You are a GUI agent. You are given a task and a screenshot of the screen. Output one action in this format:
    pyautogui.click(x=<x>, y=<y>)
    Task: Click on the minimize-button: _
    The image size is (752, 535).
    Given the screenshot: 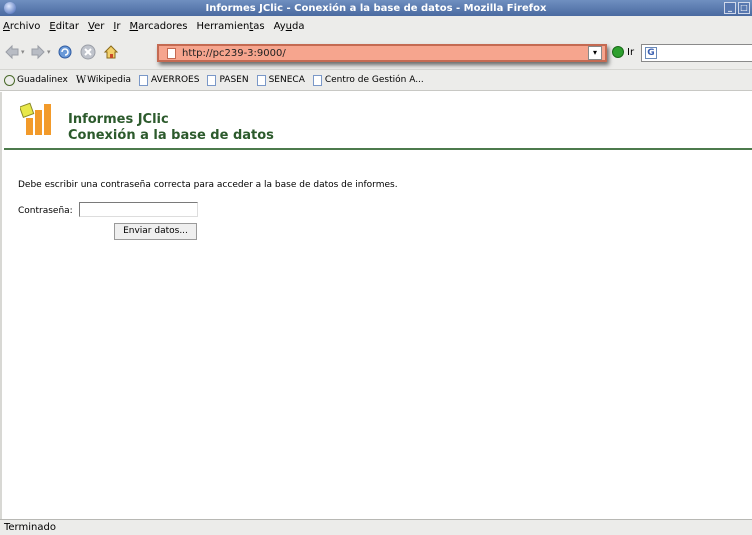 What is the action you would take?
    pyautogui.click(x=730, y=8)
    